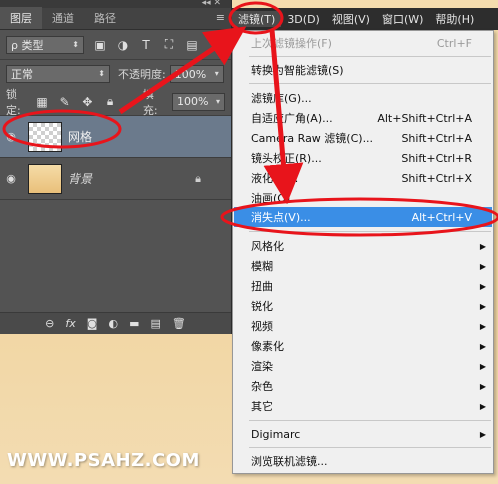 Image resolution: width=498 pixels, height=484 pixels. What do you see at coordinates (363, 434) in the screenshot?
I see `menu-item-digimarc: Digimarc ▶` at bounding box center [363, 434].